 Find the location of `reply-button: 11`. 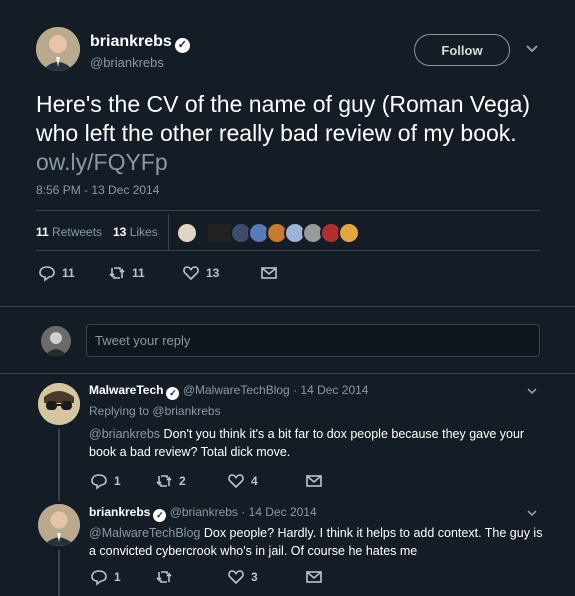

reply-button: 11 is located at coordinates (73, 273).